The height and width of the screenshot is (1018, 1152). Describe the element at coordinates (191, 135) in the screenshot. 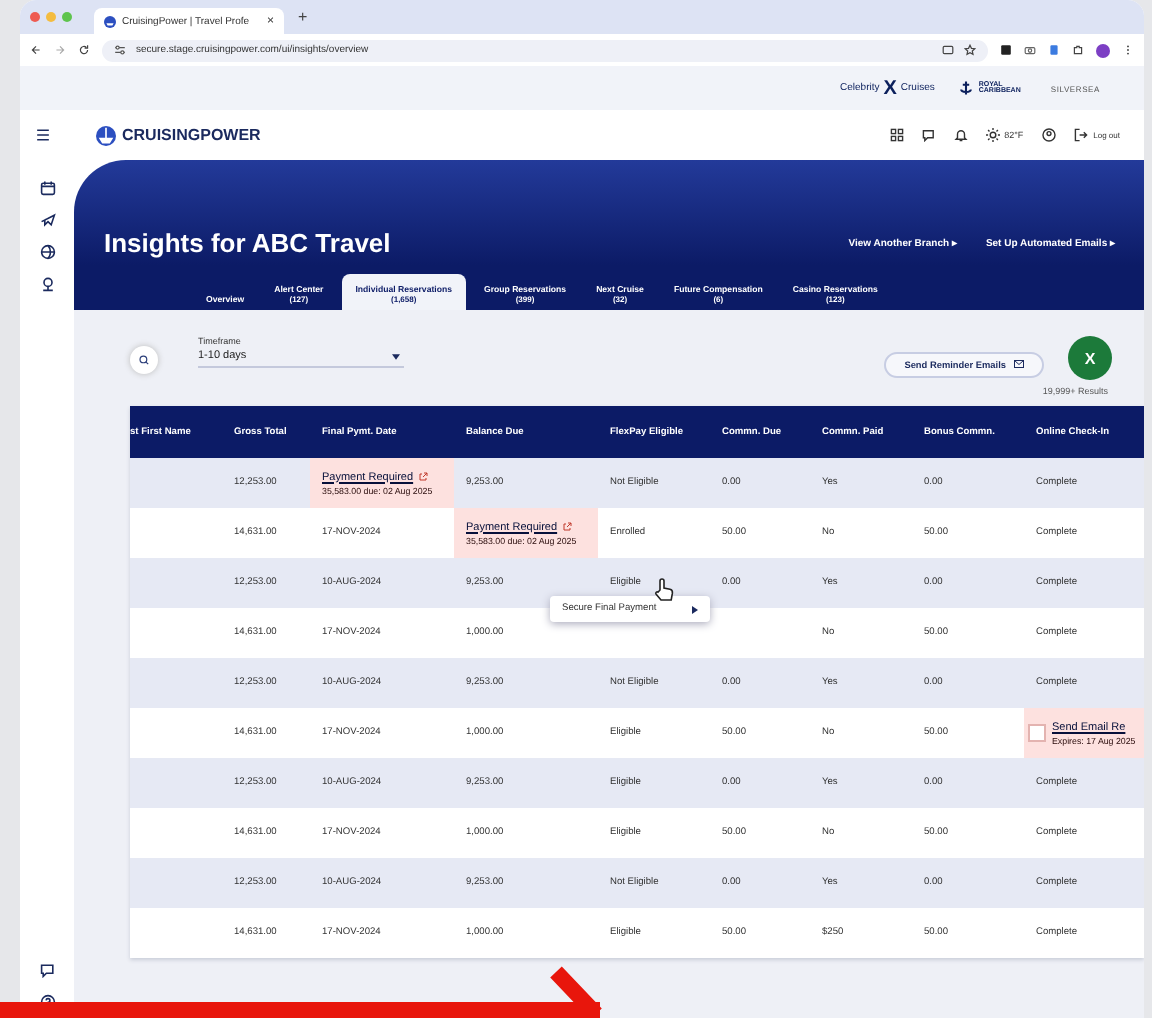

I see `app-logo: CRUISINGPOWER` at that location.